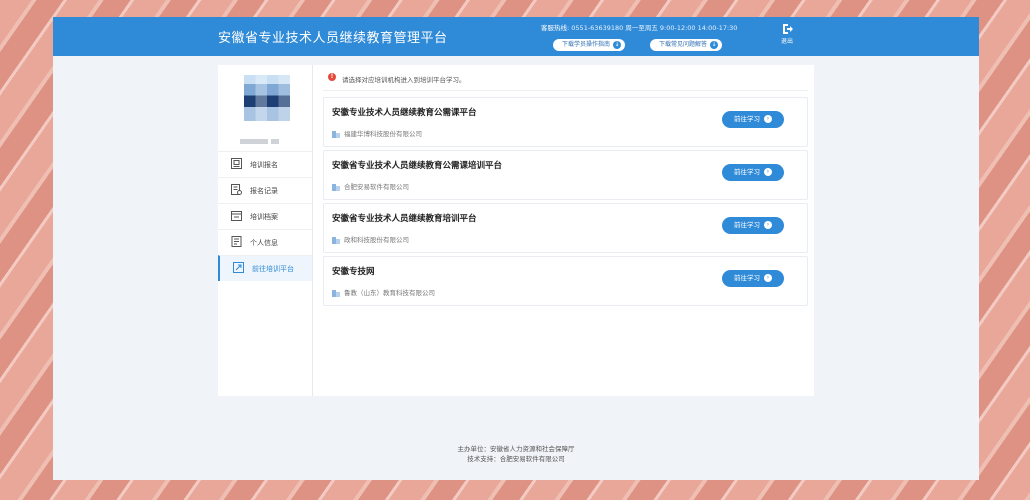 The image size is (1030, 500). I want to click on archive-icon, so click(236, 216).